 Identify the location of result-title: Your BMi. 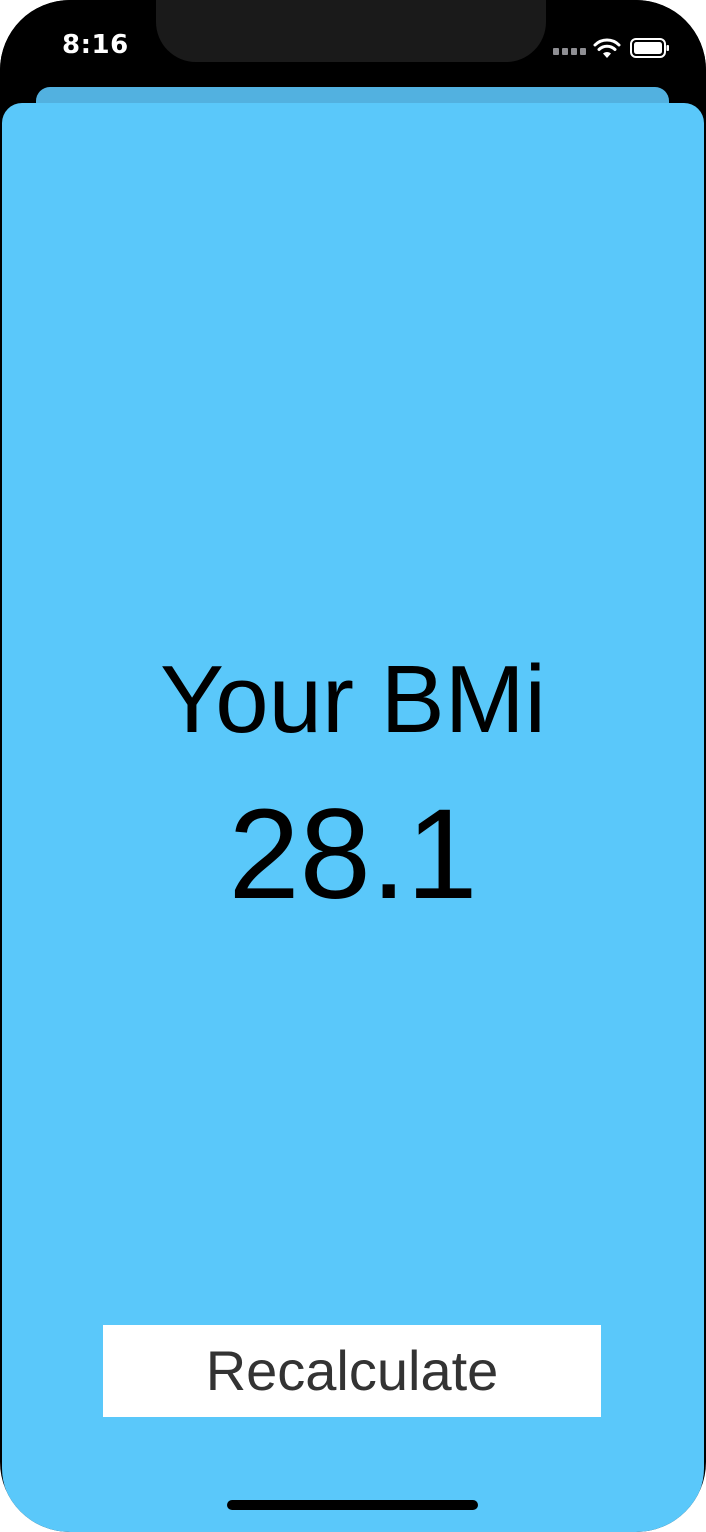
(353, 699).